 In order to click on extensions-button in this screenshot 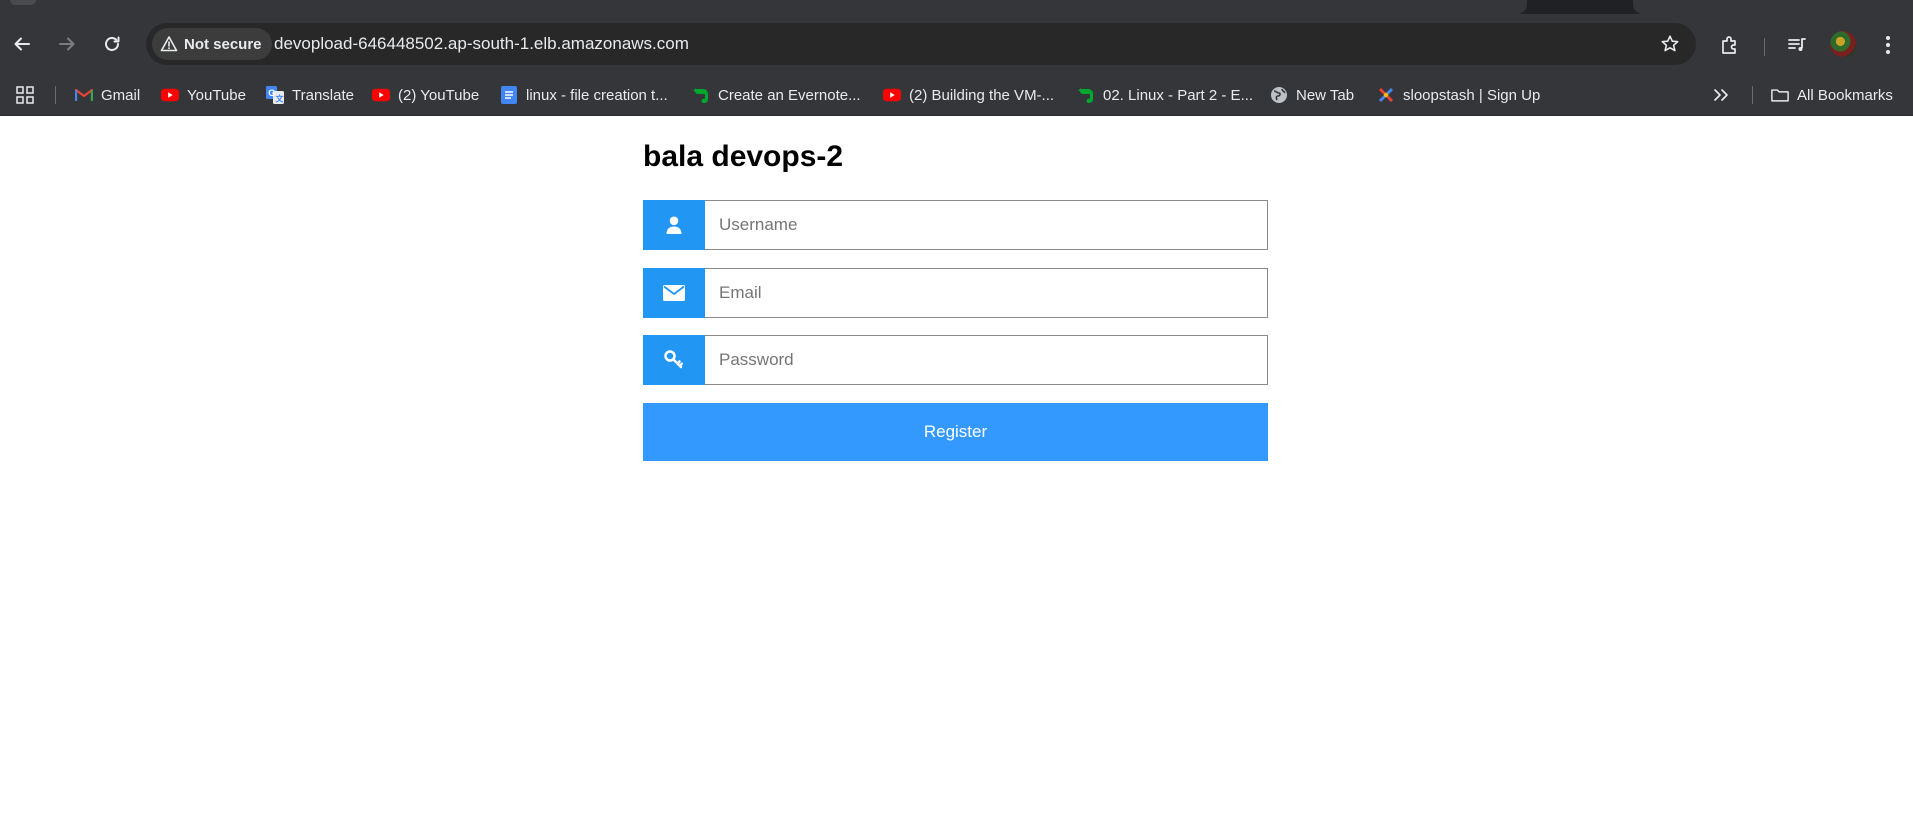, I will do `click(1730, 45)`.